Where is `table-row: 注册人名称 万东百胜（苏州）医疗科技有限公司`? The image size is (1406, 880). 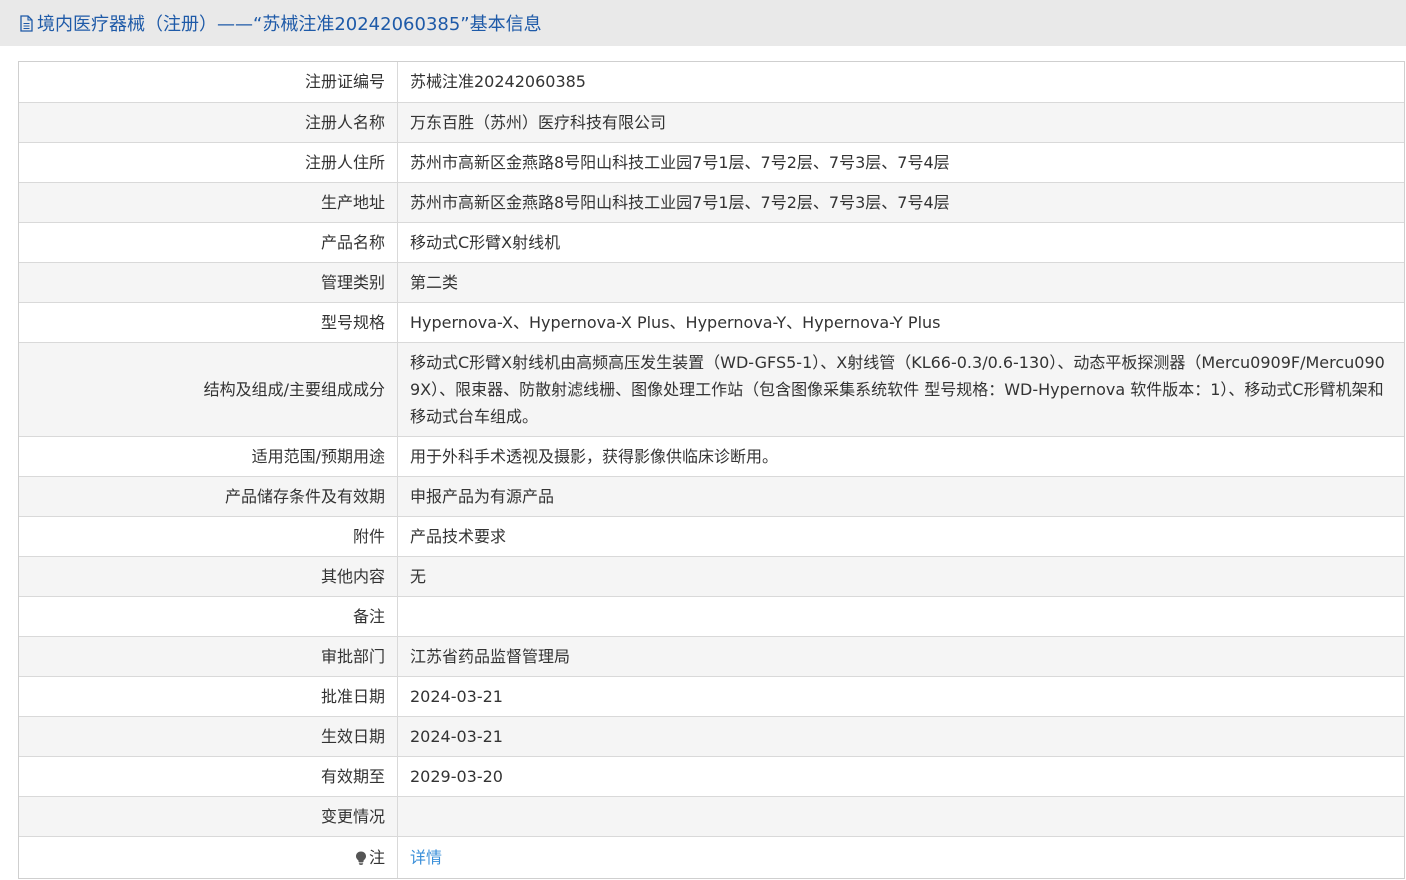 table-row: 注册人名称 万东百胜（苏州）医疗科技有限公司 is located at coordinates (711, 122).